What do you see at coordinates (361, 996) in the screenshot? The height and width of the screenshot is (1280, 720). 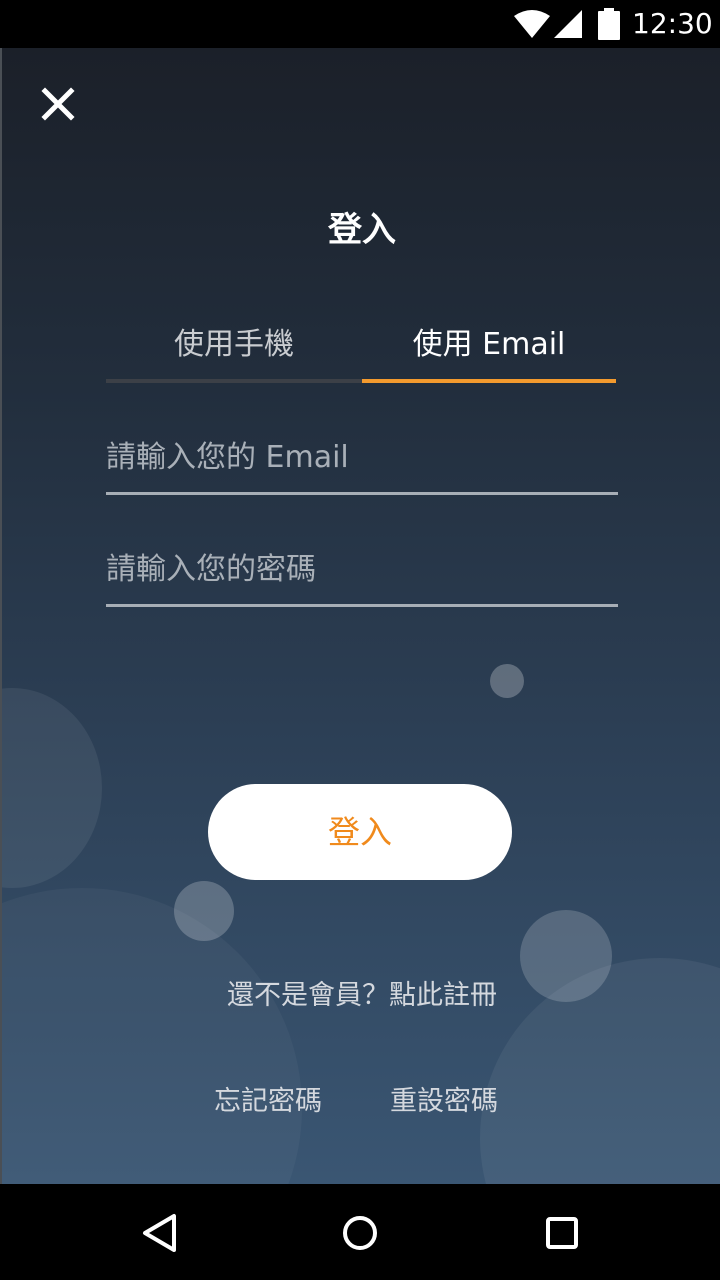 I see `register-link: 還不是會員？點此註冊` at bounding box center [361, 996].